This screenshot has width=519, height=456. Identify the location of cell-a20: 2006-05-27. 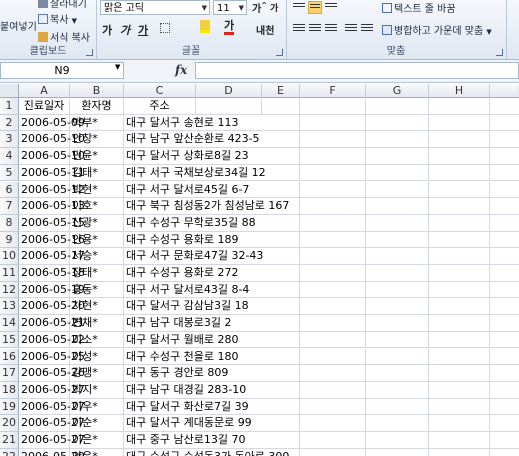
(52, 423).